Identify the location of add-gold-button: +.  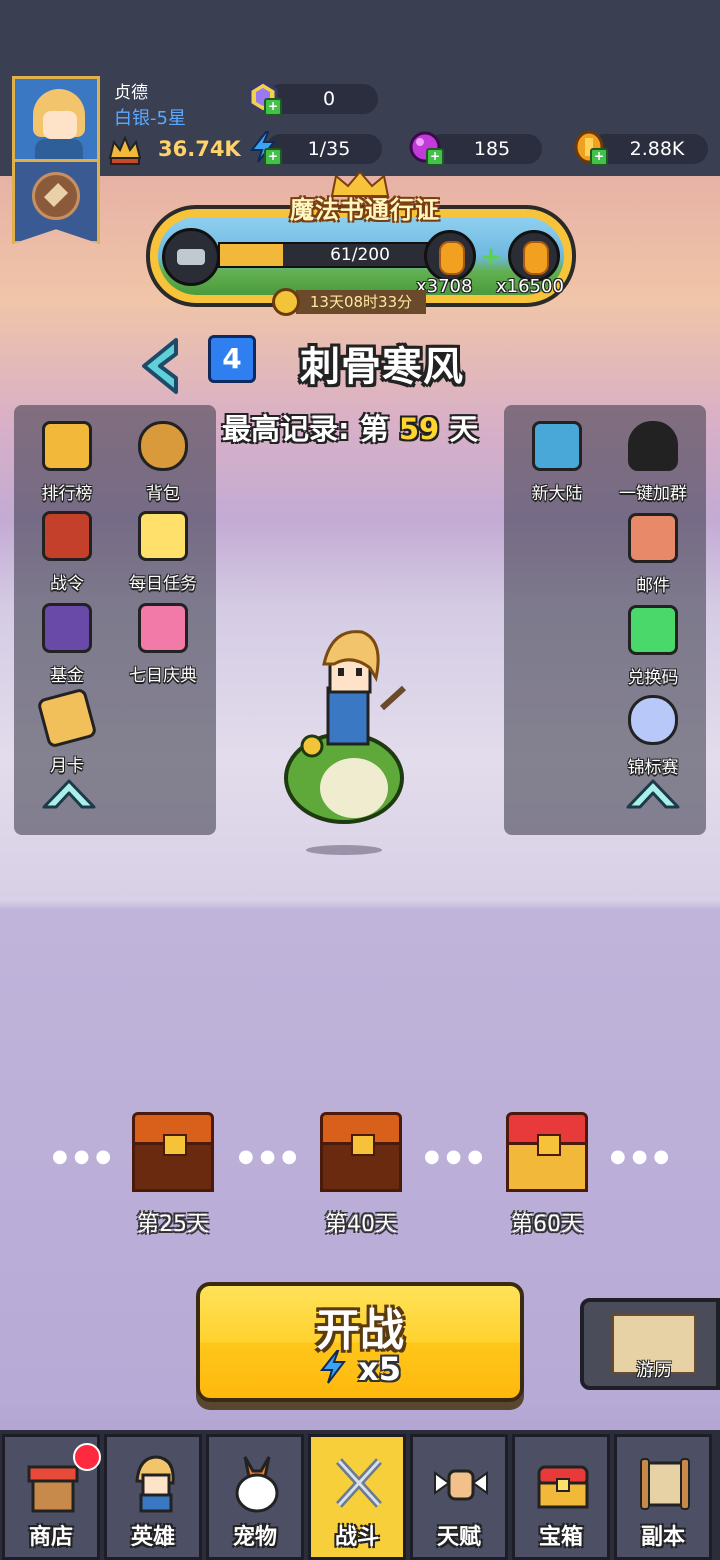
(599, 157).